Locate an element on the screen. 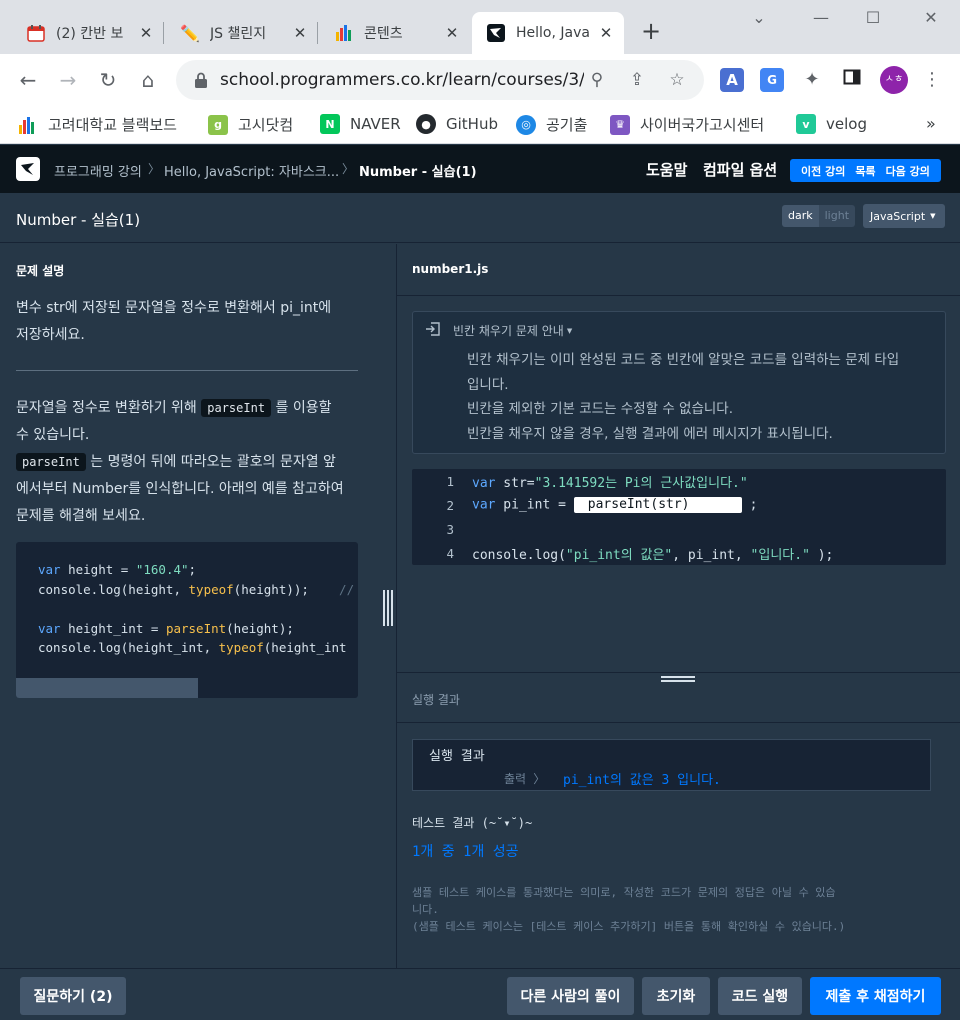  back-icon: ← is located at coordinates (28, 80).